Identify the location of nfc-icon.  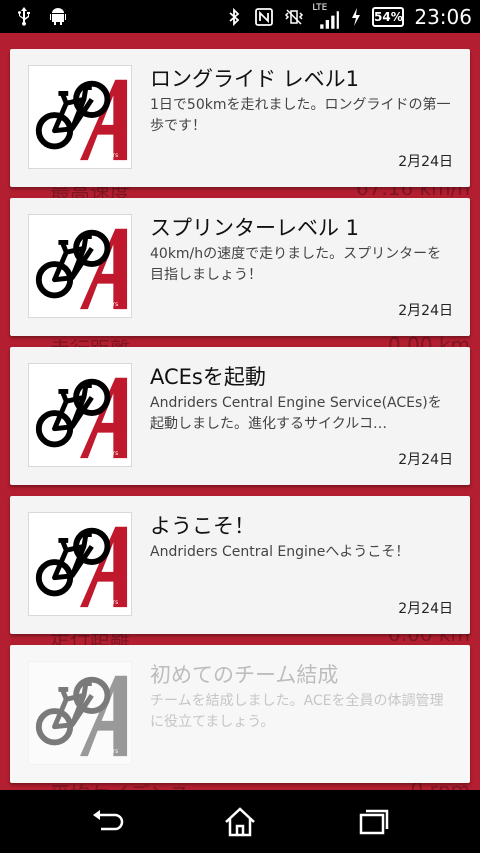
(264, 17).